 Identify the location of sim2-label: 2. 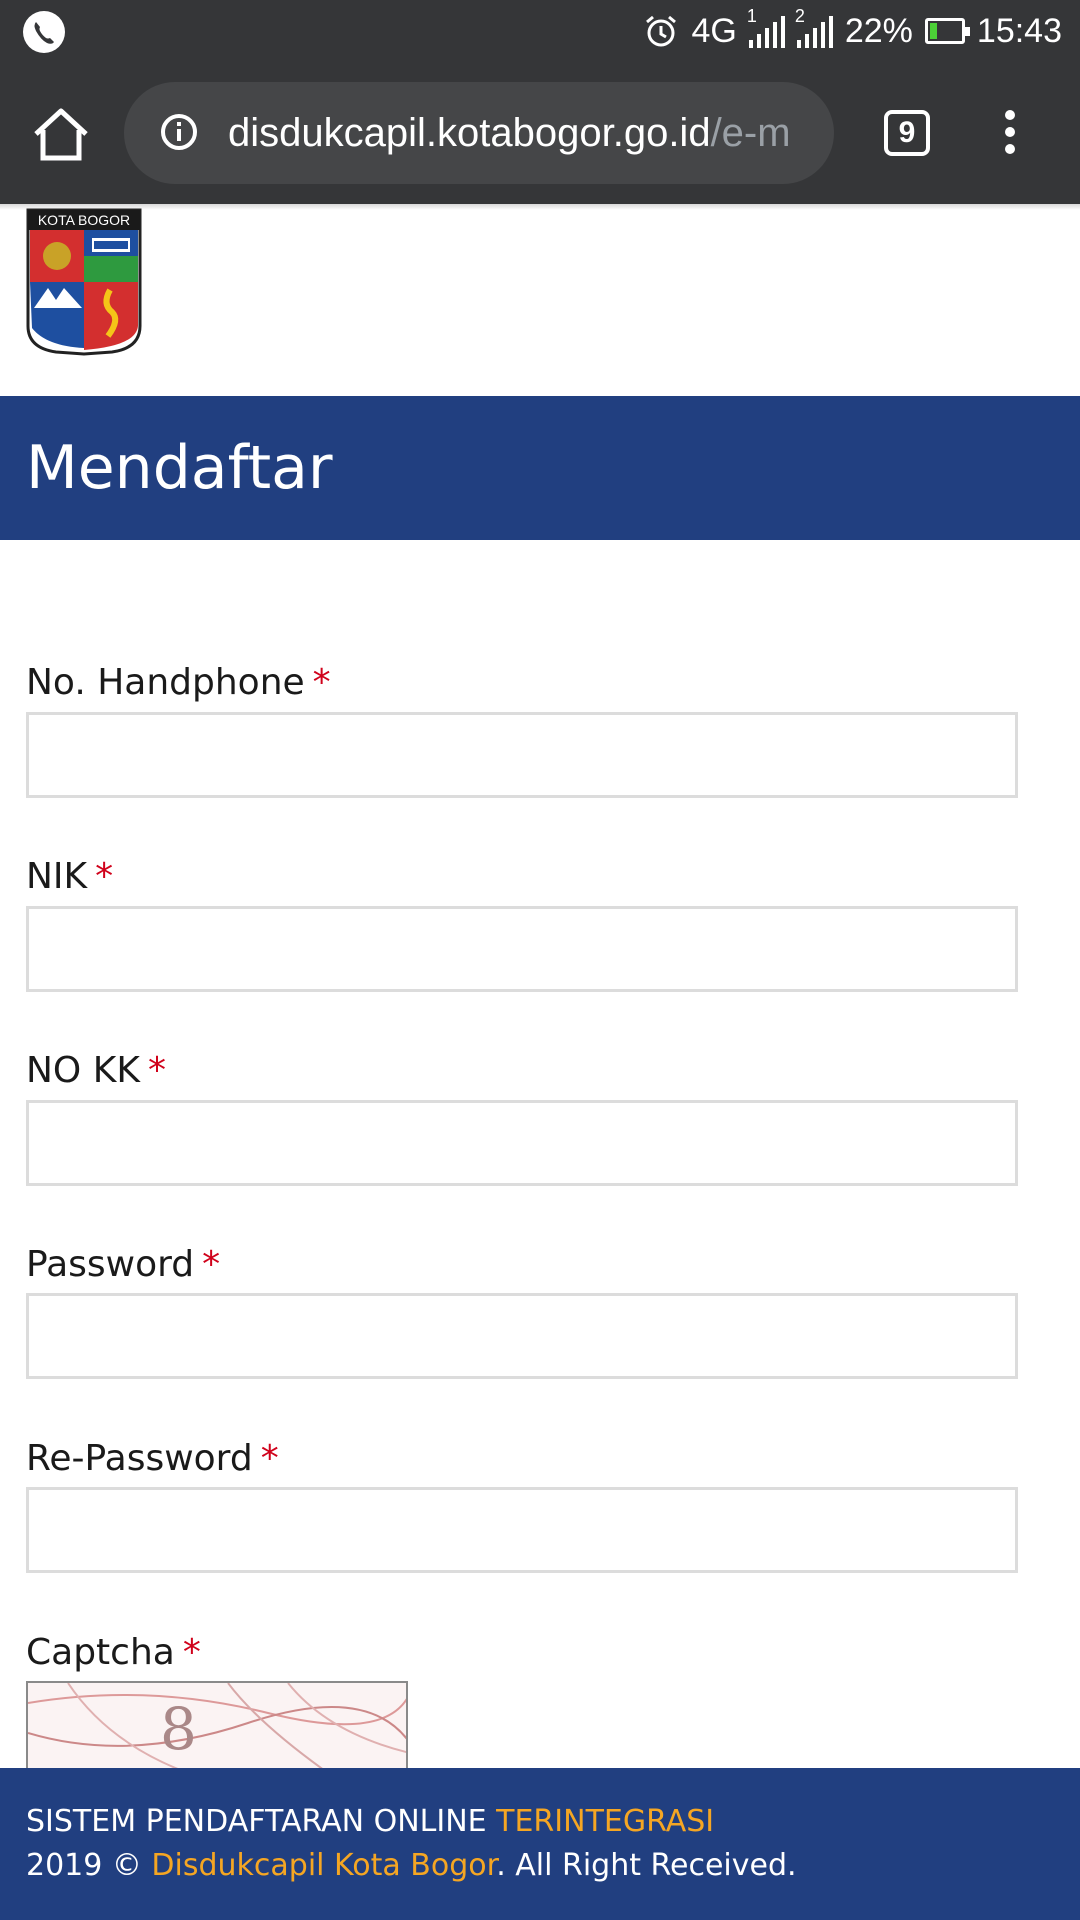
(799, 16).